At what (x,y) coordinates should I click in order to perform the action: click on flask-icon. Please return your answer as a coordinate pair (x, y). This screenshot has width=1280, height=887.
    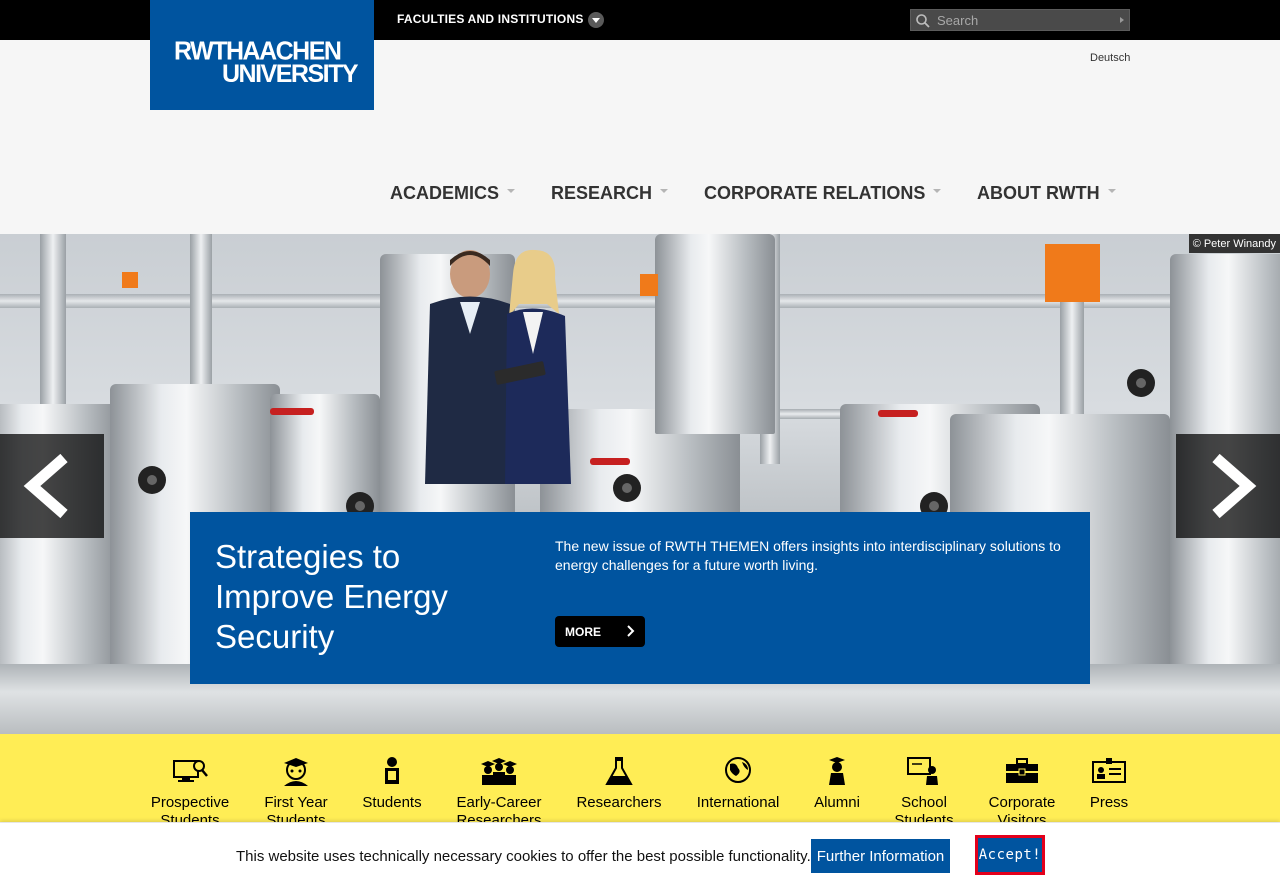
    Looking at the image, I should click on (619, 771).